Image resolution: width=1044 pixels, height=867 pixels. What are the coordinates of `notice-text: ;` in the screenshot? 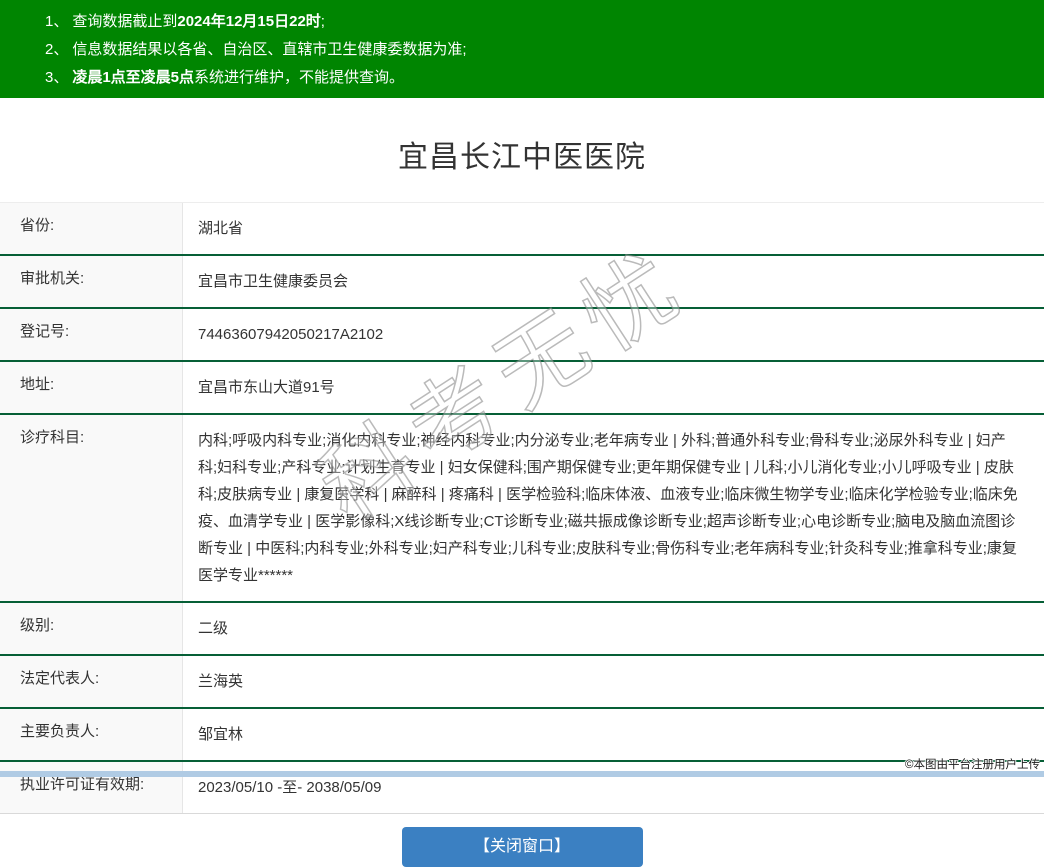 It's located at (322, 21).